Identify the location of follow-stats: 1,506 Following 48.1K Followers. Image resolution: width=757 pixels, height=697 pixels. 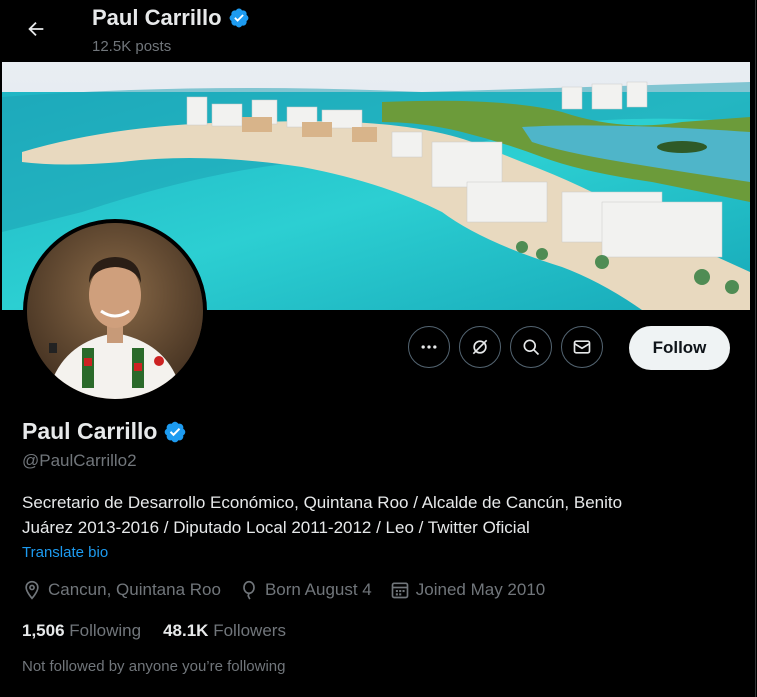
(165, 631).